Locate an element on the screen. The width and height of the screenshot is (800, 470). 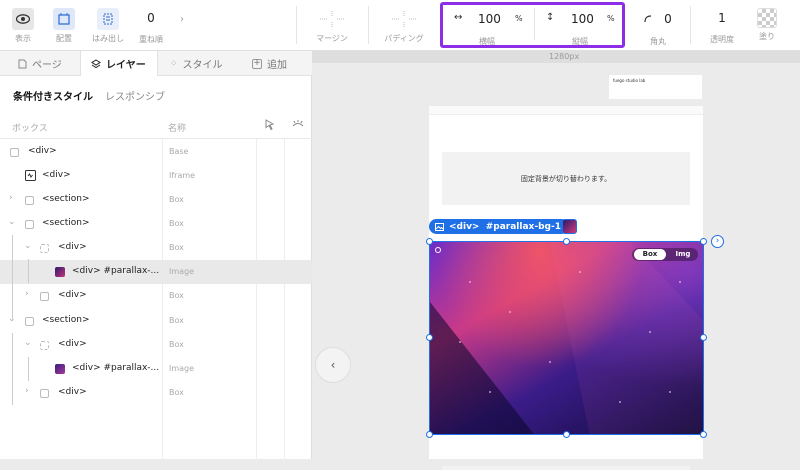
mini-preview-title: fuego studio lab is located at coordinates (629, 80).